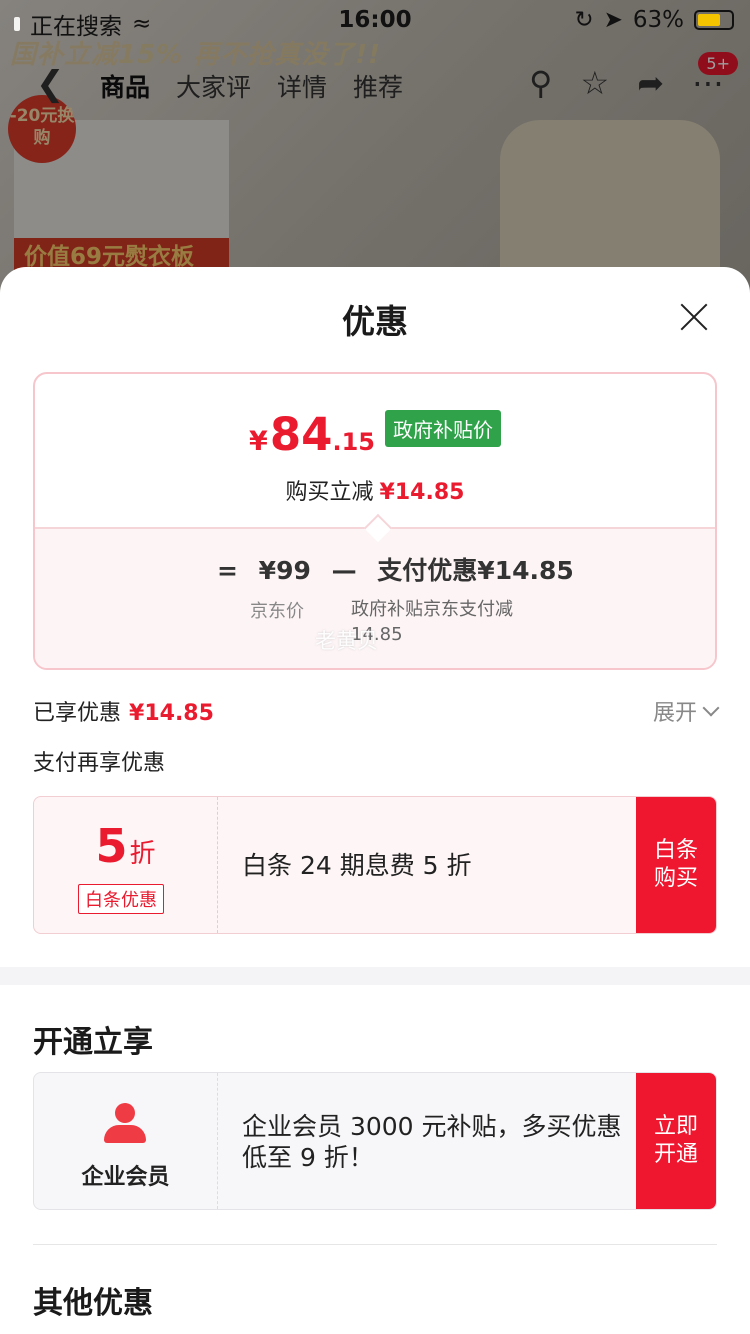 This screenshot has height=1334, width=750. What do you see at coordinates (432, 609) in the screenshot?
I see `discount-desc-text: 政府补贴京东支付减` at bounding box center [432, 609].